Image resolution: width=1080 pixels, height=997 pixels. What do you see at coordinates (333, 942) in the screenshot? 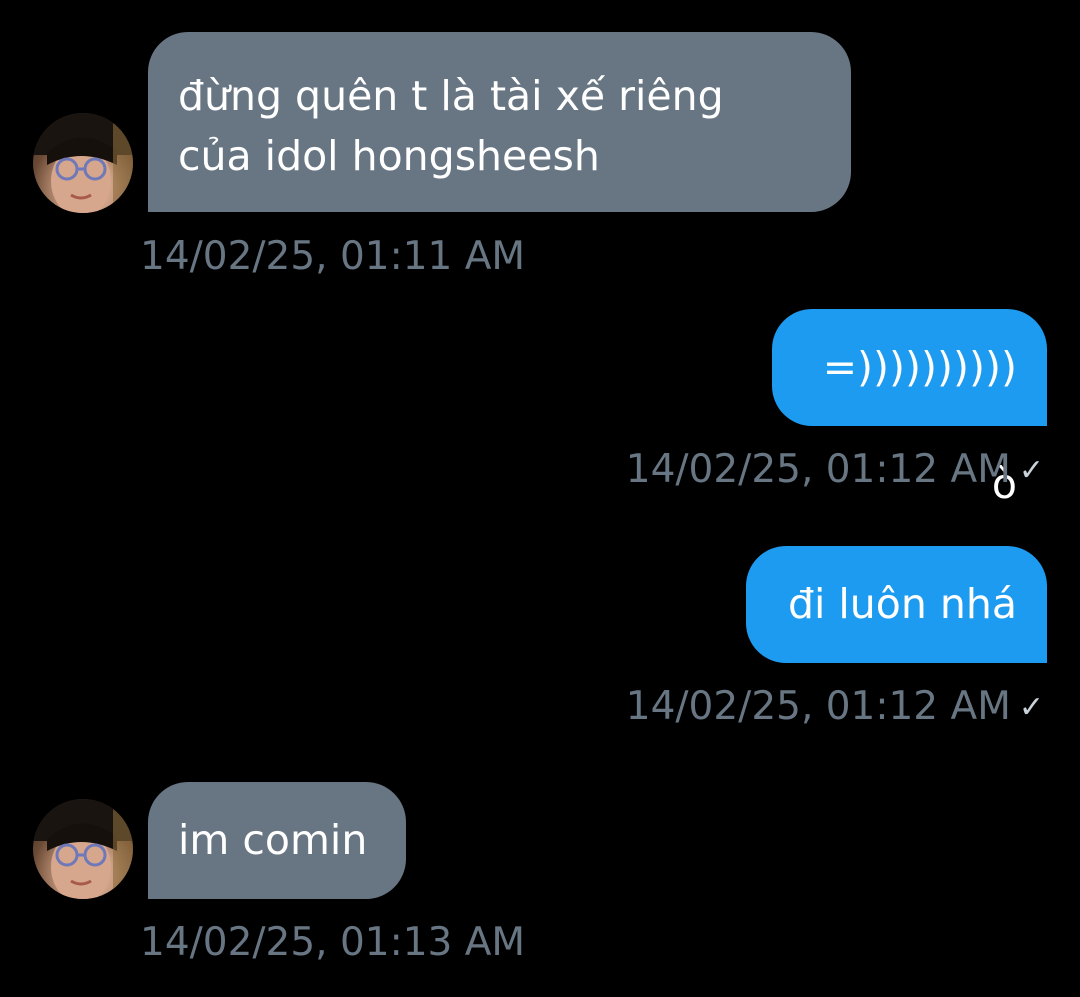
I see `message-timestamp: 14/02/25, 01:13 AM` at bounding box center [333, 942].